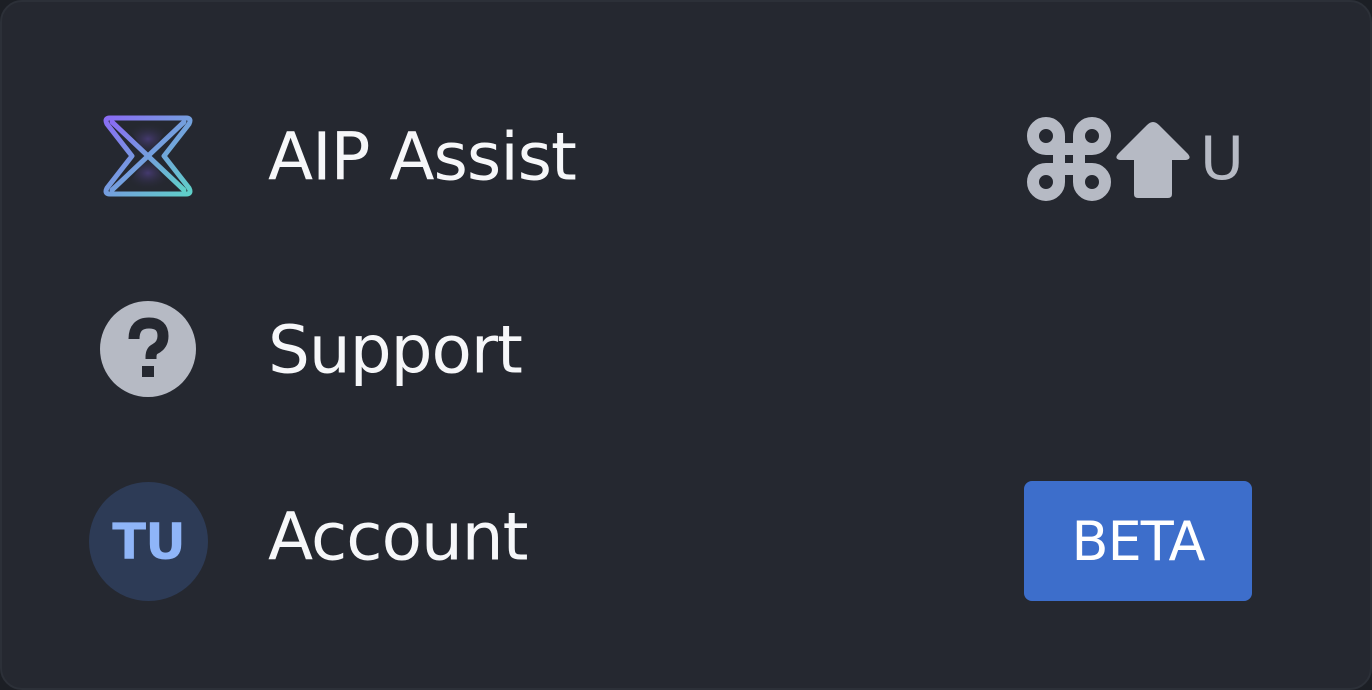 The width and height of the screenshot is (1372, 690). Describe the element at coordinates (148, 541) in the screenshot. I see `avatar: TU` at that location.